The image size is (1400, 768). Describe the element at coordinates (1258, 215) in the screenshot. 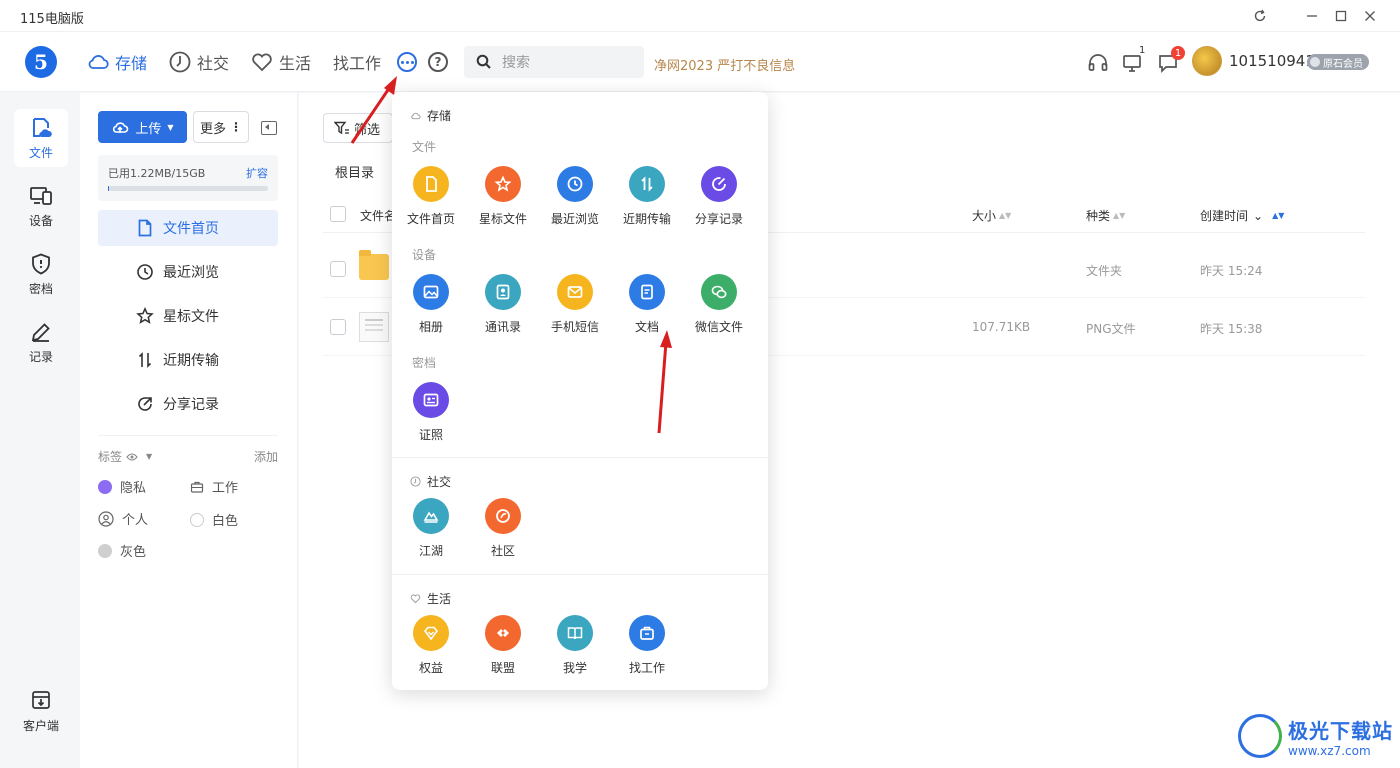

I see `chevron-down-icon: ⌄` at that location.